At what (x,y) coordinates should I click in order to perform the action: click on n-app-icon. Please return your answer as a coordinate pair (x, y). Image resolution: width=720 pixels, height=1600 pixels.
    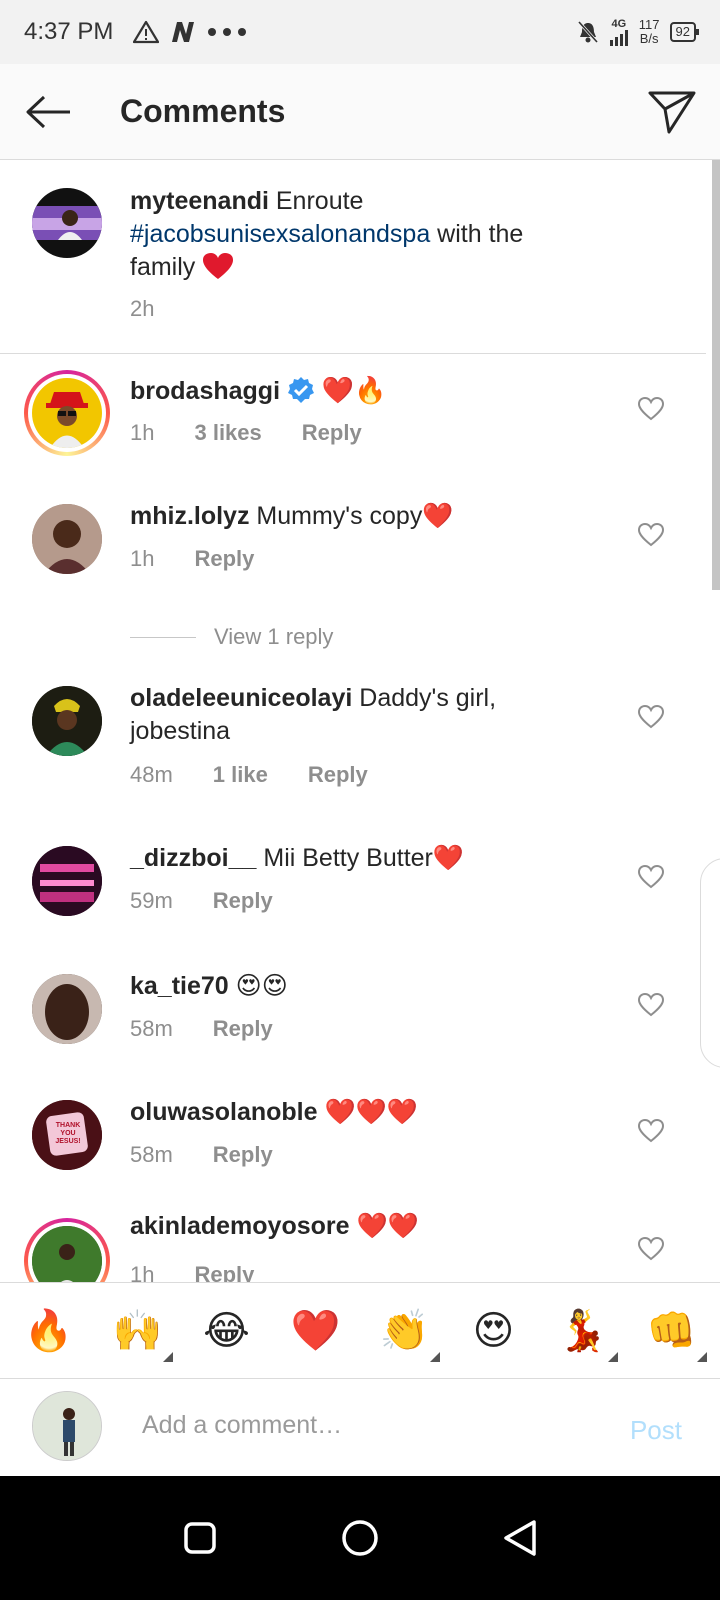
    Looking at the image, I should click on (183, 32).